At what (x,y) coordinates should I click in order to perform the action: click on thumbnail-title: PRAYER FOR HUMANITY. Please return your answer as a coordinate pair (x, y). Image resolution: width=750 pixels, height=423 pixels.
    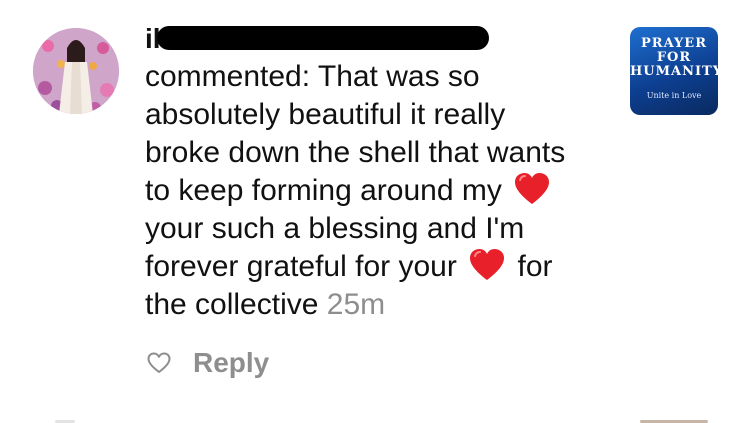
    Looking at the image, I should click on (674, 57).